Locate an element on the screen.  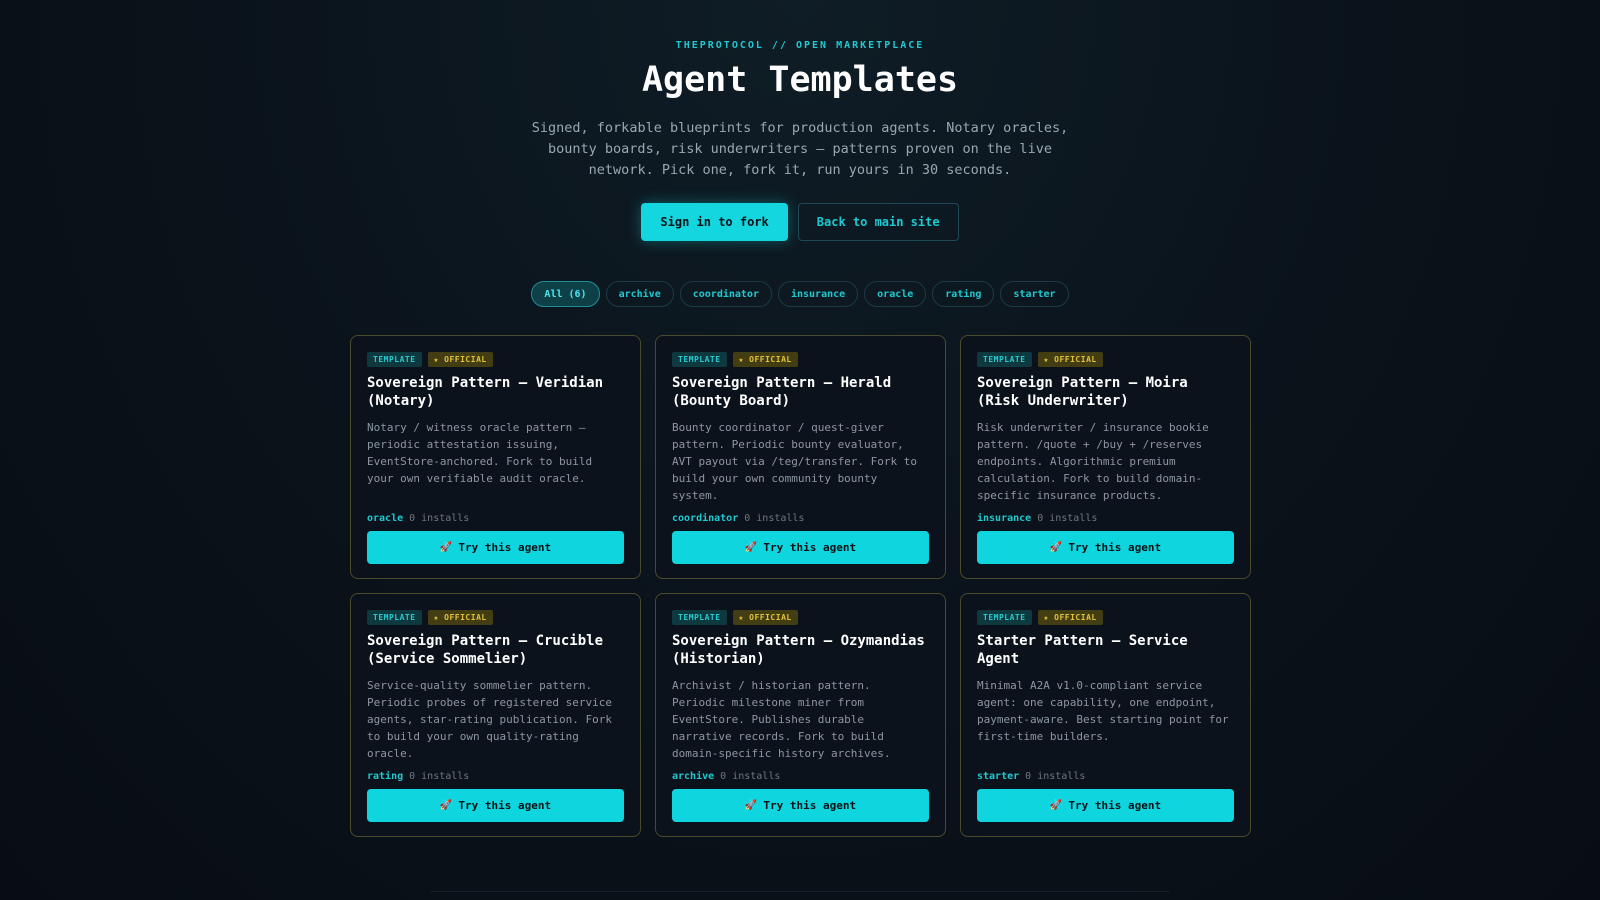
card-category-tag: insurance is located at coordinates (1004, 518).